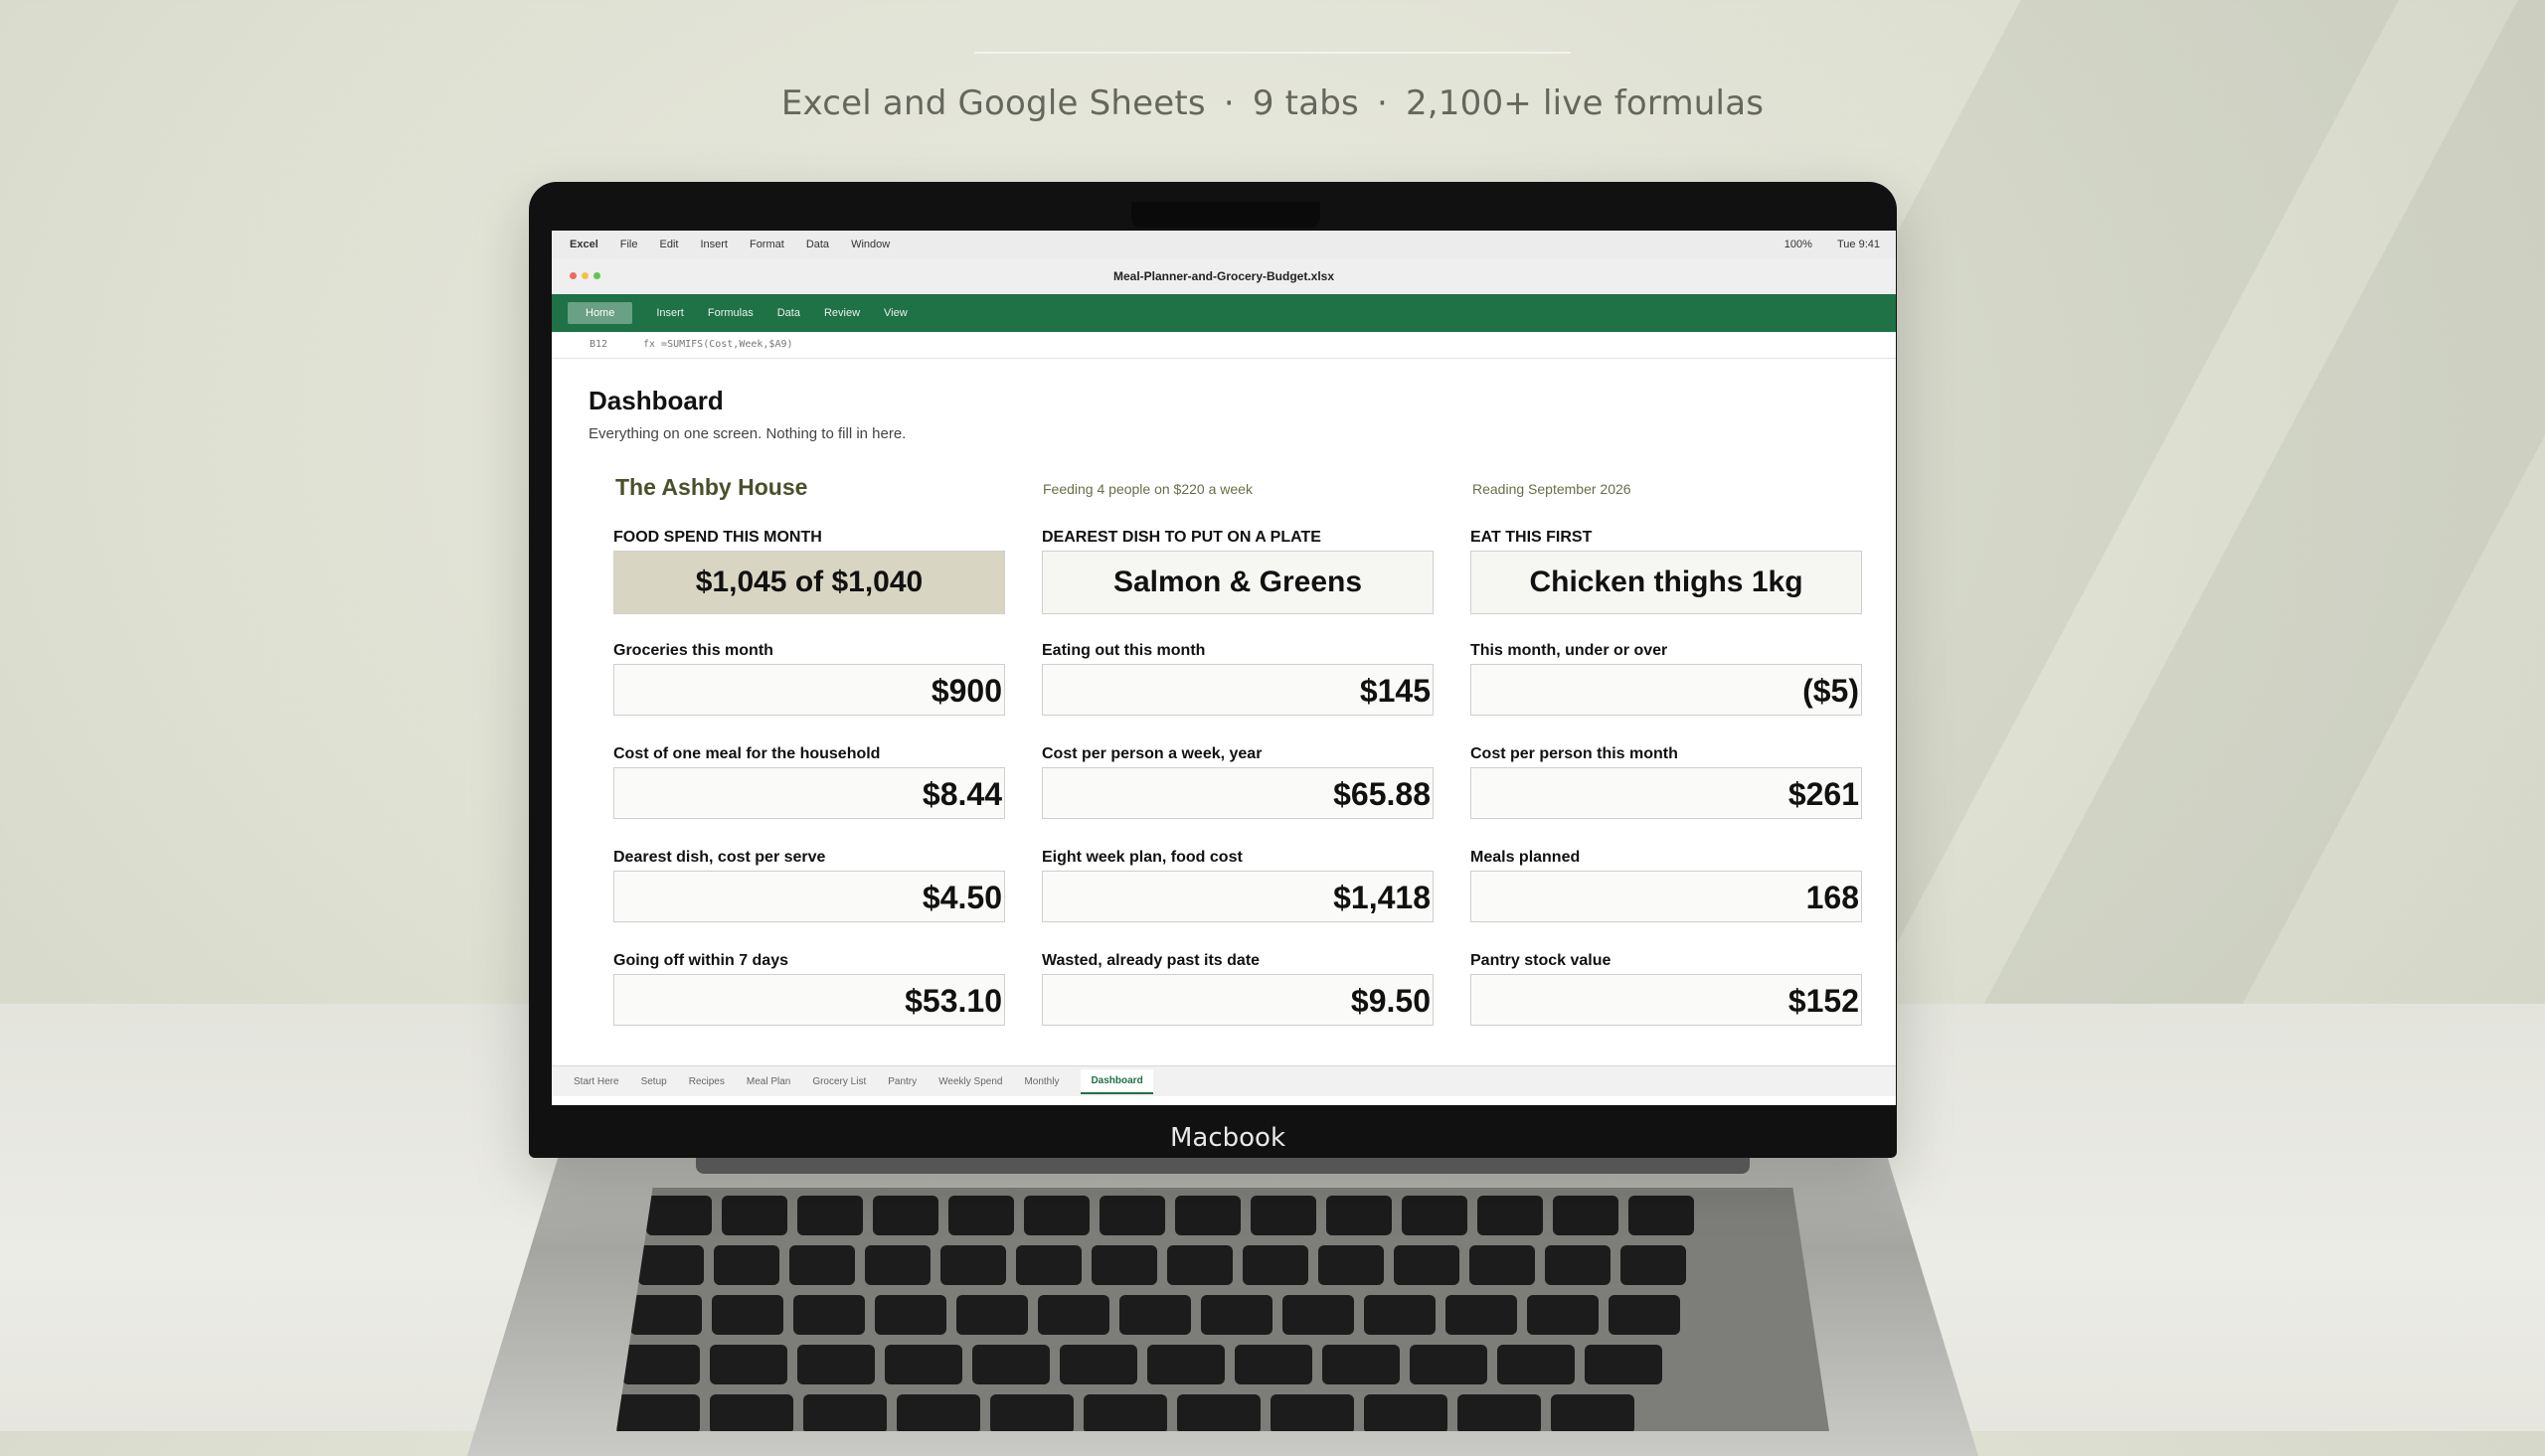 Image resolution: width=2545 pixels, height=1456 pixels. Describe the element at coordinates (1238, 690) in the screenshot. I see `card-value: $145` at that location.